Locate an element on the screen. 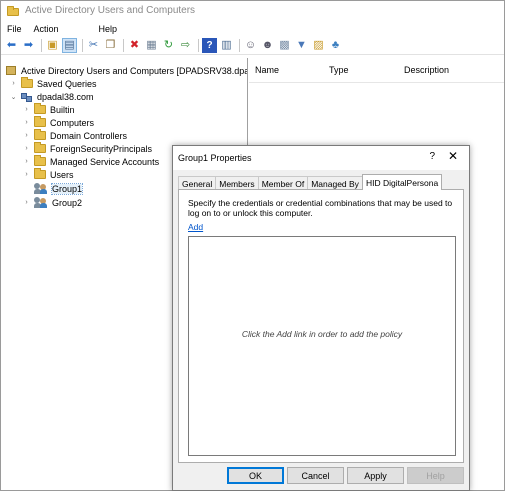  help-dialog-button: Help is located at coordinates (435, 475).